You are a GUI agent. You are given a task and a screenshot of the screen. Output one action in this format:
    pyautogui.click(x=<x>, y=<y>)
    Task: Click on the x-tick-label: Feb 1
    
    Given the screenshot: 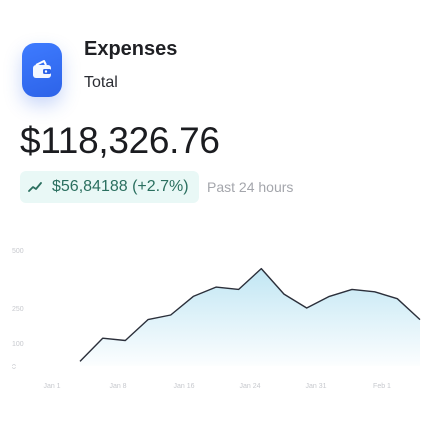 What is the action you would take?
    pyautogui.click(x=382, y=386)
    